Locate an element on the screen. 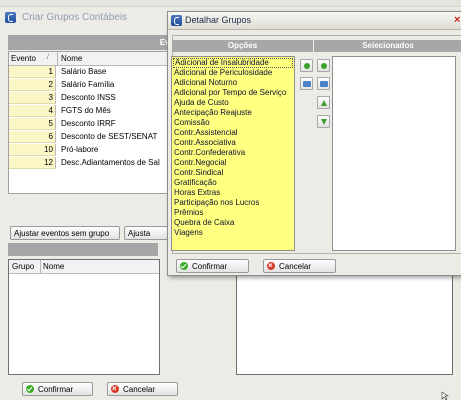 This screenshot has height=400, width=461. groups-table: Grupo Nome is located at coordinates (84, 317).